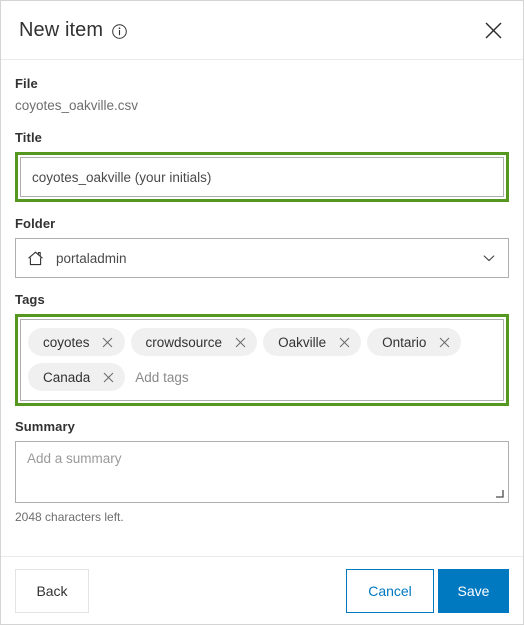 The width and height of the screenshot is (524, 625). Describe the element at coordinates (67, 377) in the screenshot. I see `tag-label: Canada` at that location.